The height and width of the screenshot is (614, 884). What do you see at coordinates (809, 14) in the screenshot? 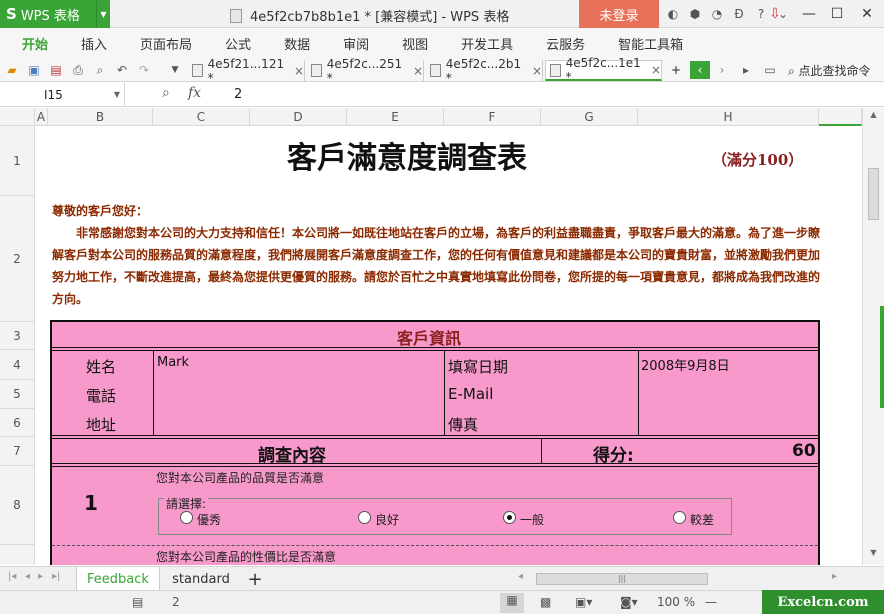
I see `minimize-button: —` at bounding box center [809, 14].